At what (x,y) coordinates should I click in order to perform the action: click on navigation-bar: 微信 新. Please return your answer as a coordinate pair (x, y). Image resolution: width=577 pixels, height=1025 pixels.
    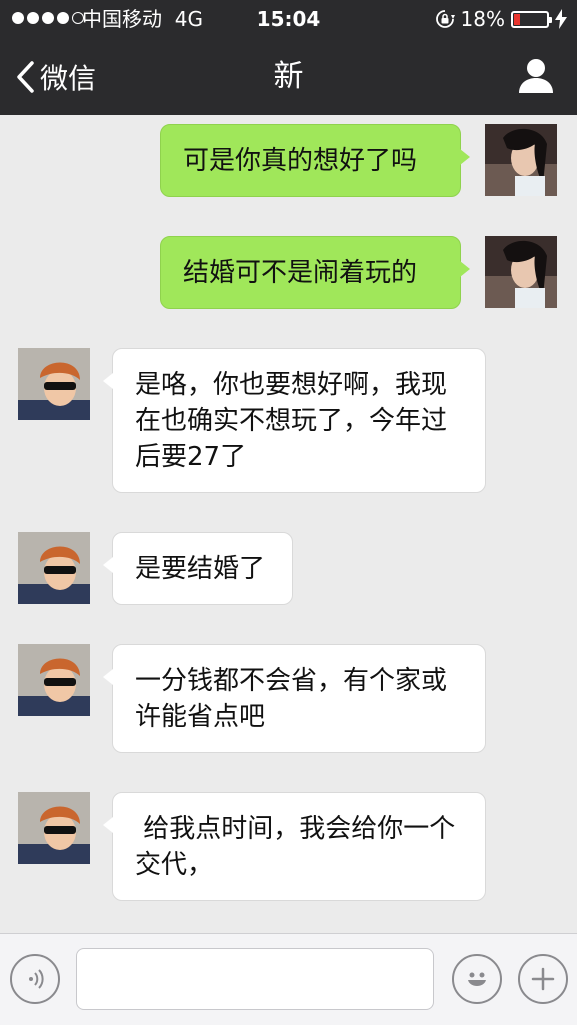
    Looking at the image, I should click on (288, 76).